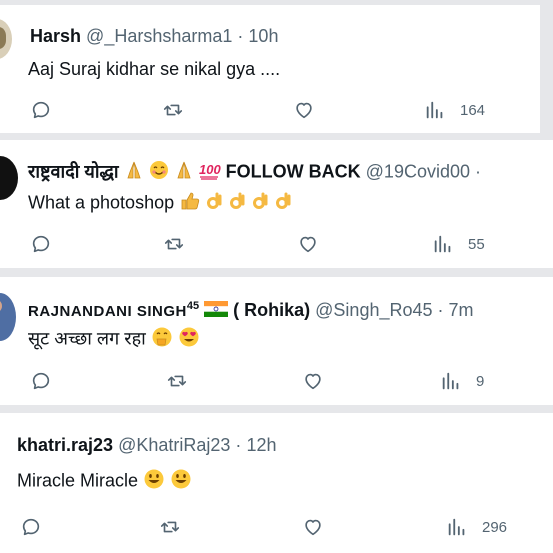 Image resolution: width=553 pixels, height=553 pixels. I want to click on thumbs-up-emoji, so click(190, 203).